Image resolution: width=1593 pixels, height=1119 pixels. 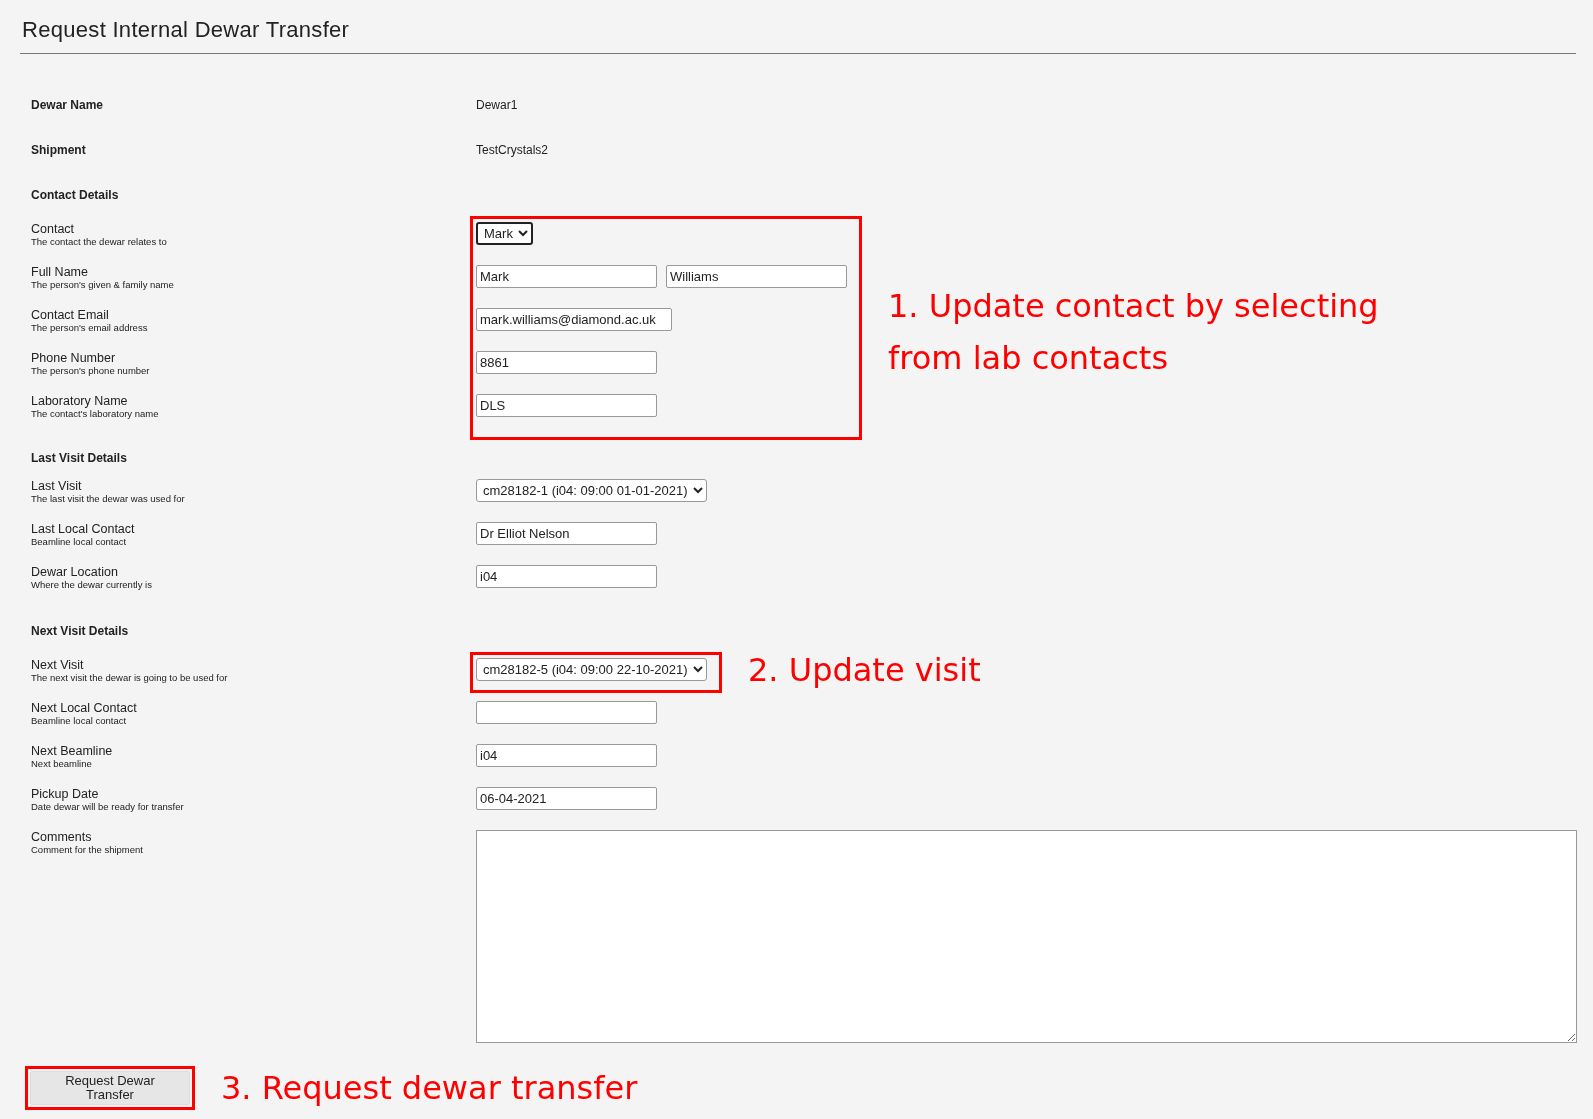 I want to click on field-label: Next Beamline, so click(x=72, y=751).